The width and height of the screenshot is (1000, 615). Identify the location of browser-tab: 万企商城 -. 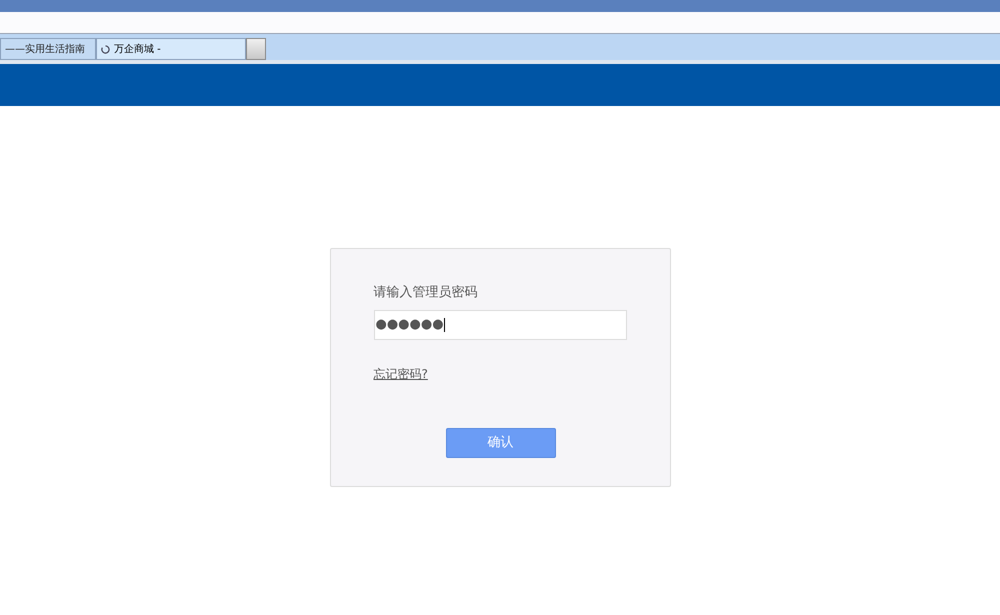
(171, 49).